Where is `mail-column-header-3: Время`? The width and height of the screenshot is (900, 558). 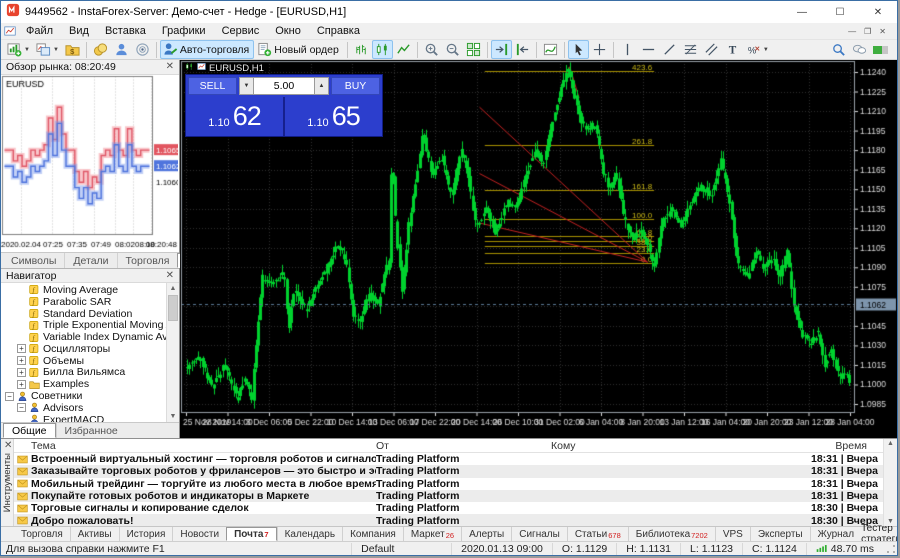
mail-column-header-3: Время is located at coordinates (833, 446).